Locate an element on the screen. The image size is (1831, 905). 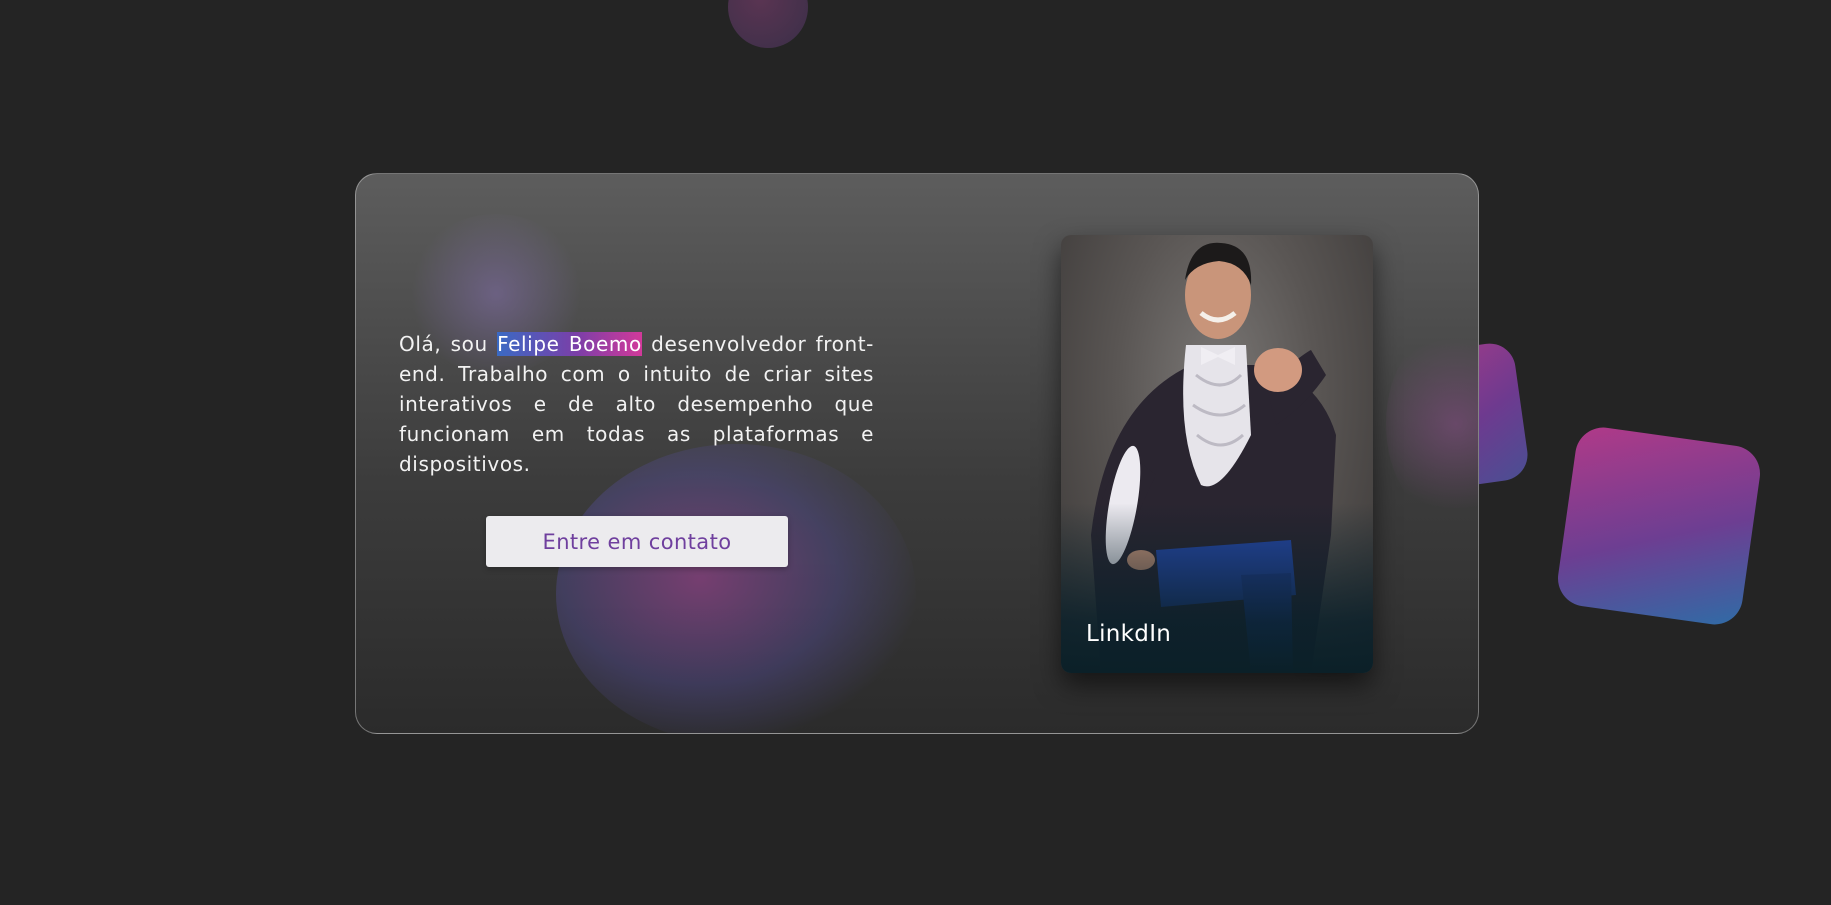
intro-prefix: Olá, sou is located at coordinates (448, 344).